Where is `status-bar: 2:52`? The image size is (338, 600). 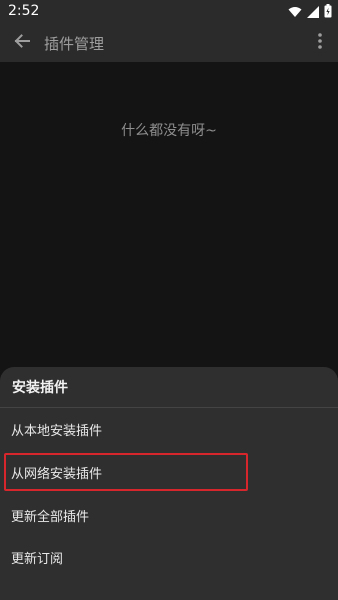 status-bar: 2:52 is located at coordinates (169, 12).